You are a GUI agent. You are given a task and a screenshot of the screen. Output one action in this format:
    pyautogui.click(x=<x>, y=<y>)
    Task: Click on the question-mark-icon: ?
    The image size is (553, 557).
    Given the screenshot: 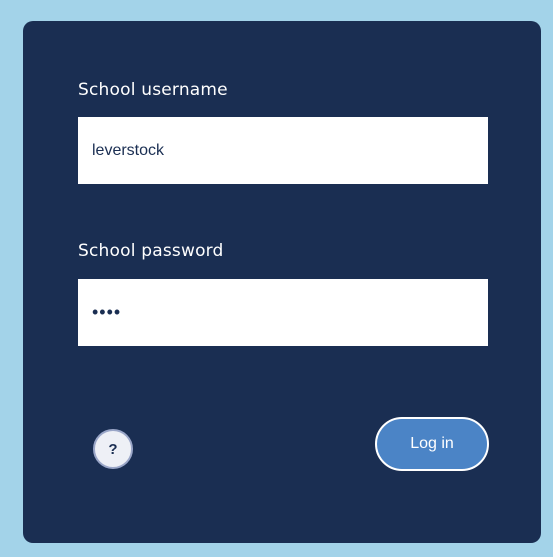 What is the action you would take?
    pyautogui.click(x=113, y=449)
    